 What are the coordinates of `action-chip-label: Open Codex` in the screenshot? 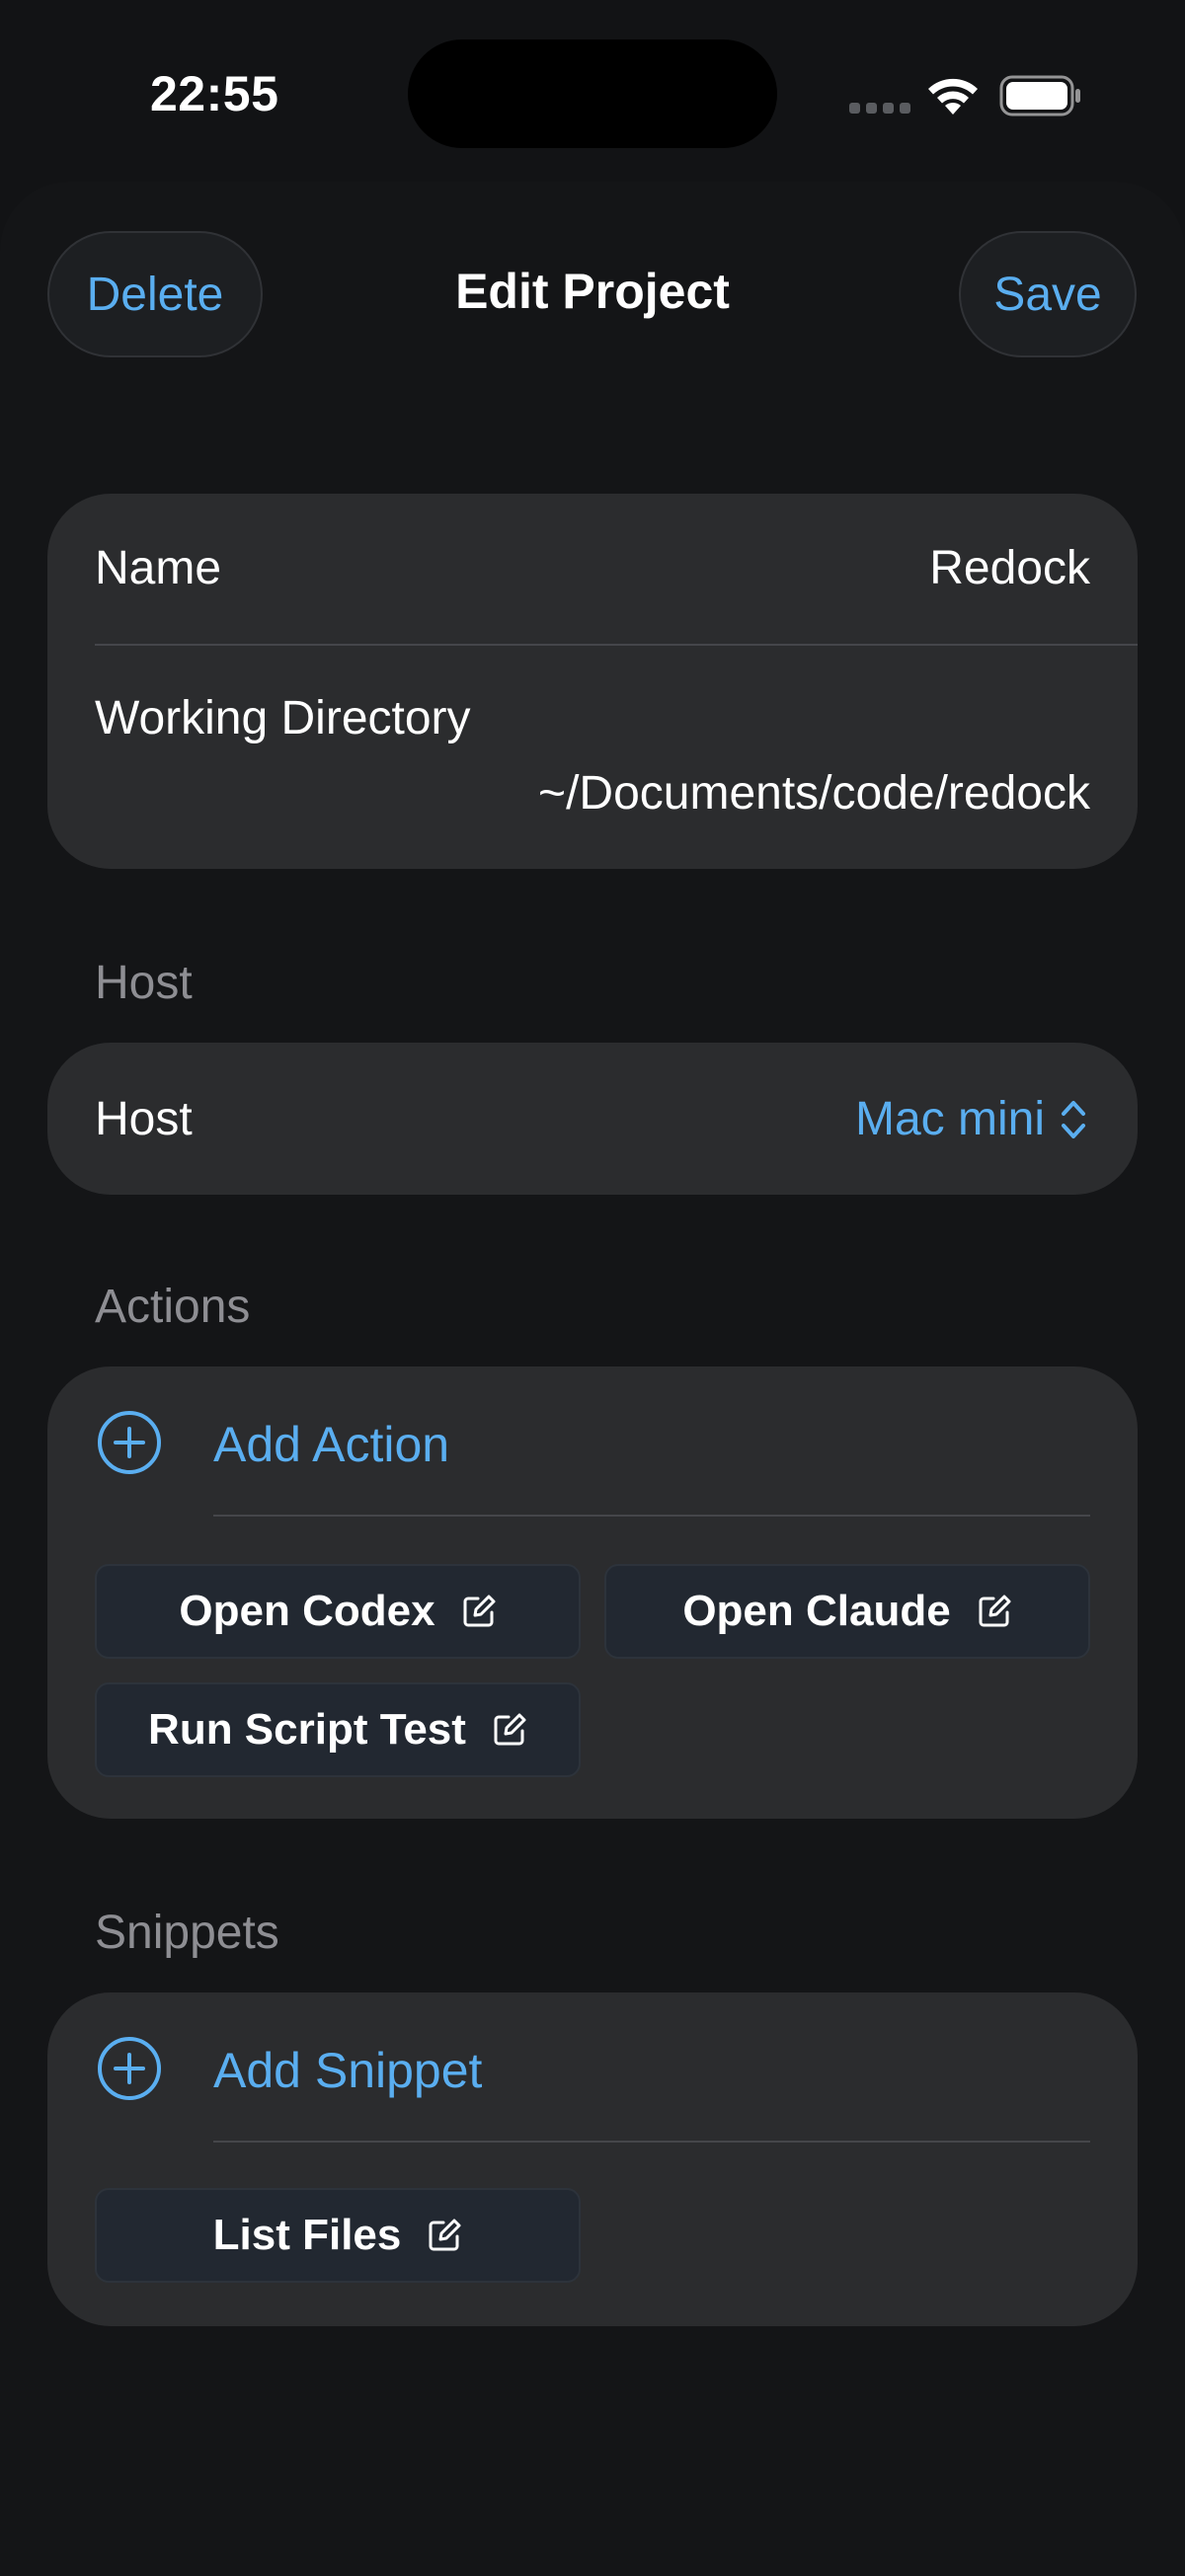 It's located at (307, 1611).